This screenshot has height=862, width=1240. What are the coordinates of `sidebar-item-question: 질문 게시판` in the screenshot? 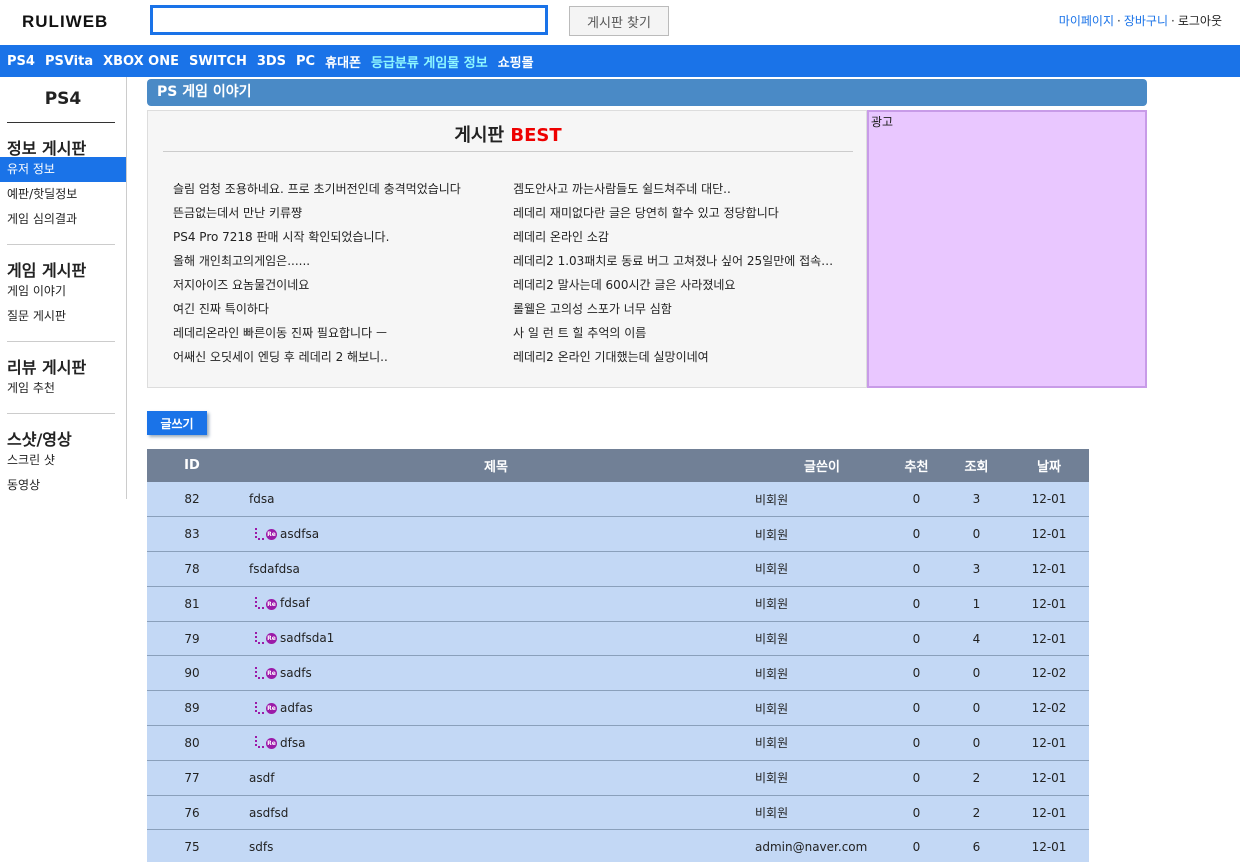 It's located at (63, 316).